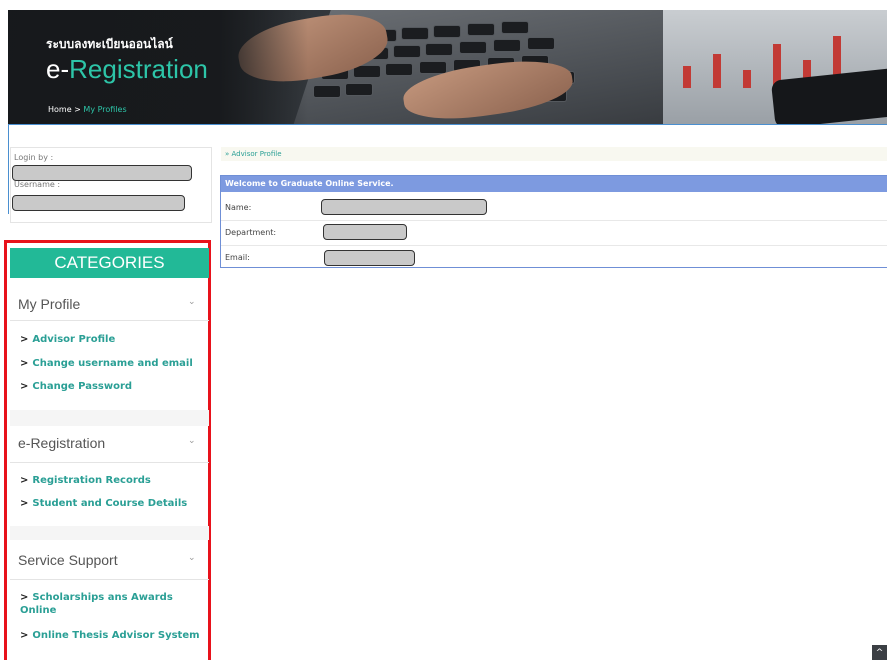  I want to click on email-label: Email:, so click(237, 257).